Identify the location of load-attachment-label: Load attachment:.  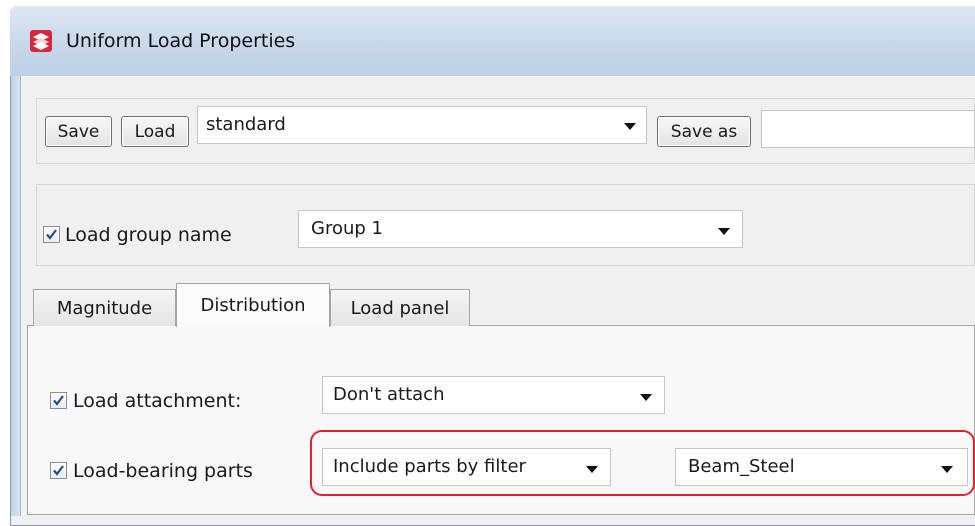
(157, 401).